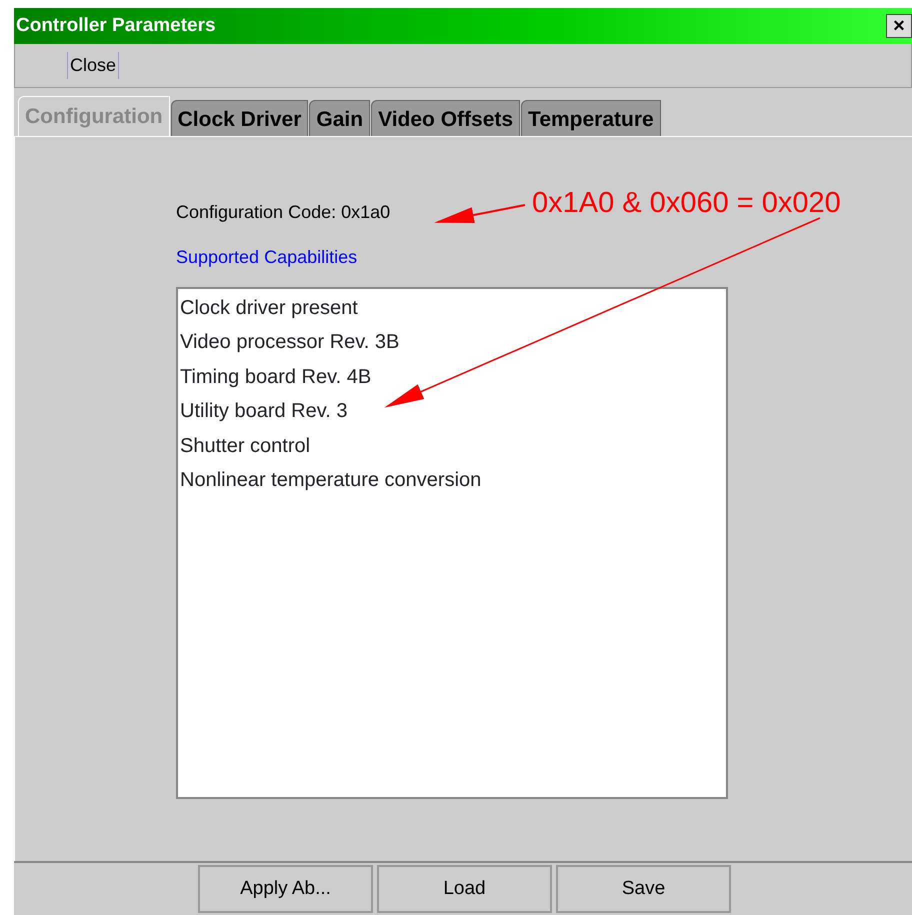  What do you see at coordinates (290, 343) in the screenshot?
I see `list-item: Video processor Rev. 3B` at bounding box center [290, 343].